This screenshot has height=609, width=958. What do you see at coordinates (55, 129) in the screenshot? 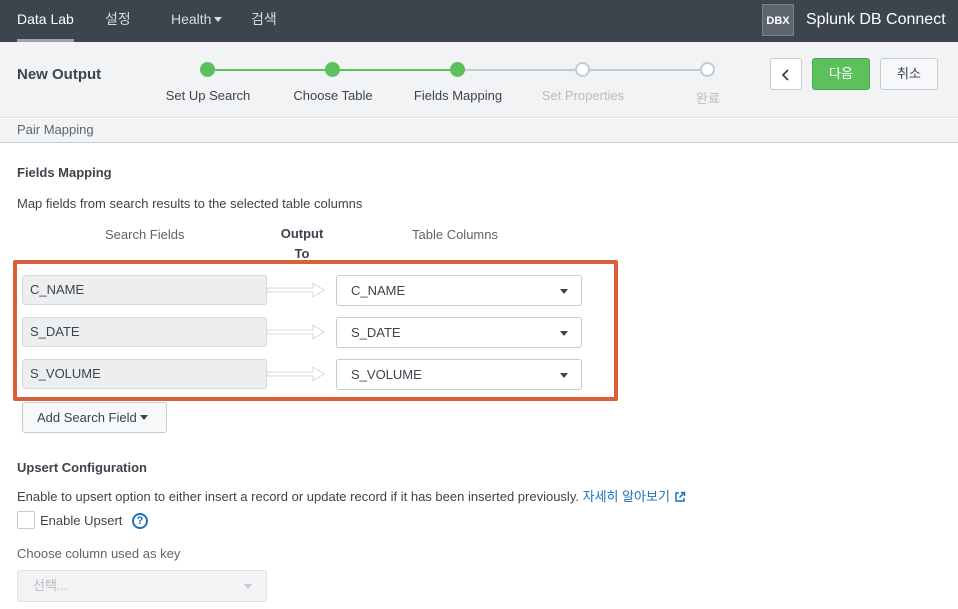
I see `subheader-label: Pair Mapping` at bounding box center [55, 129].